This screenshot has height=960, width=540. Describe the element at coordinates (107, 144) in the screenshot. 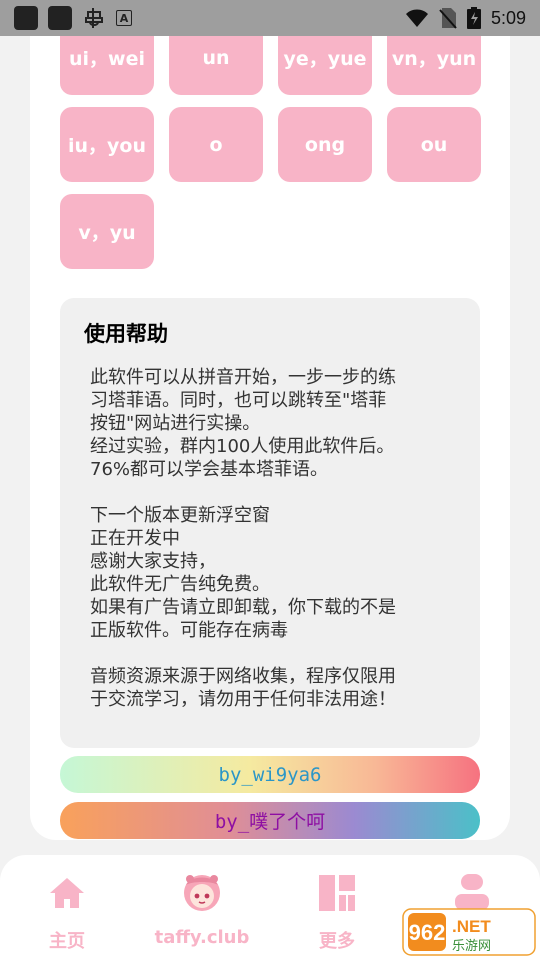

I see `pinyin-button: iu，you` at that location.